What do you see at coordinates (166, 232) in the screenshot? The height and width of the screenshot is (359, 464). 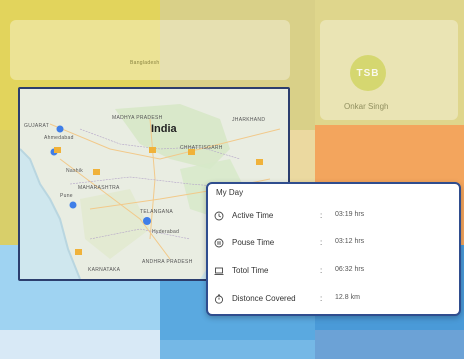 I see `city-label: Hyderabad` at bounding box center [166, 232].